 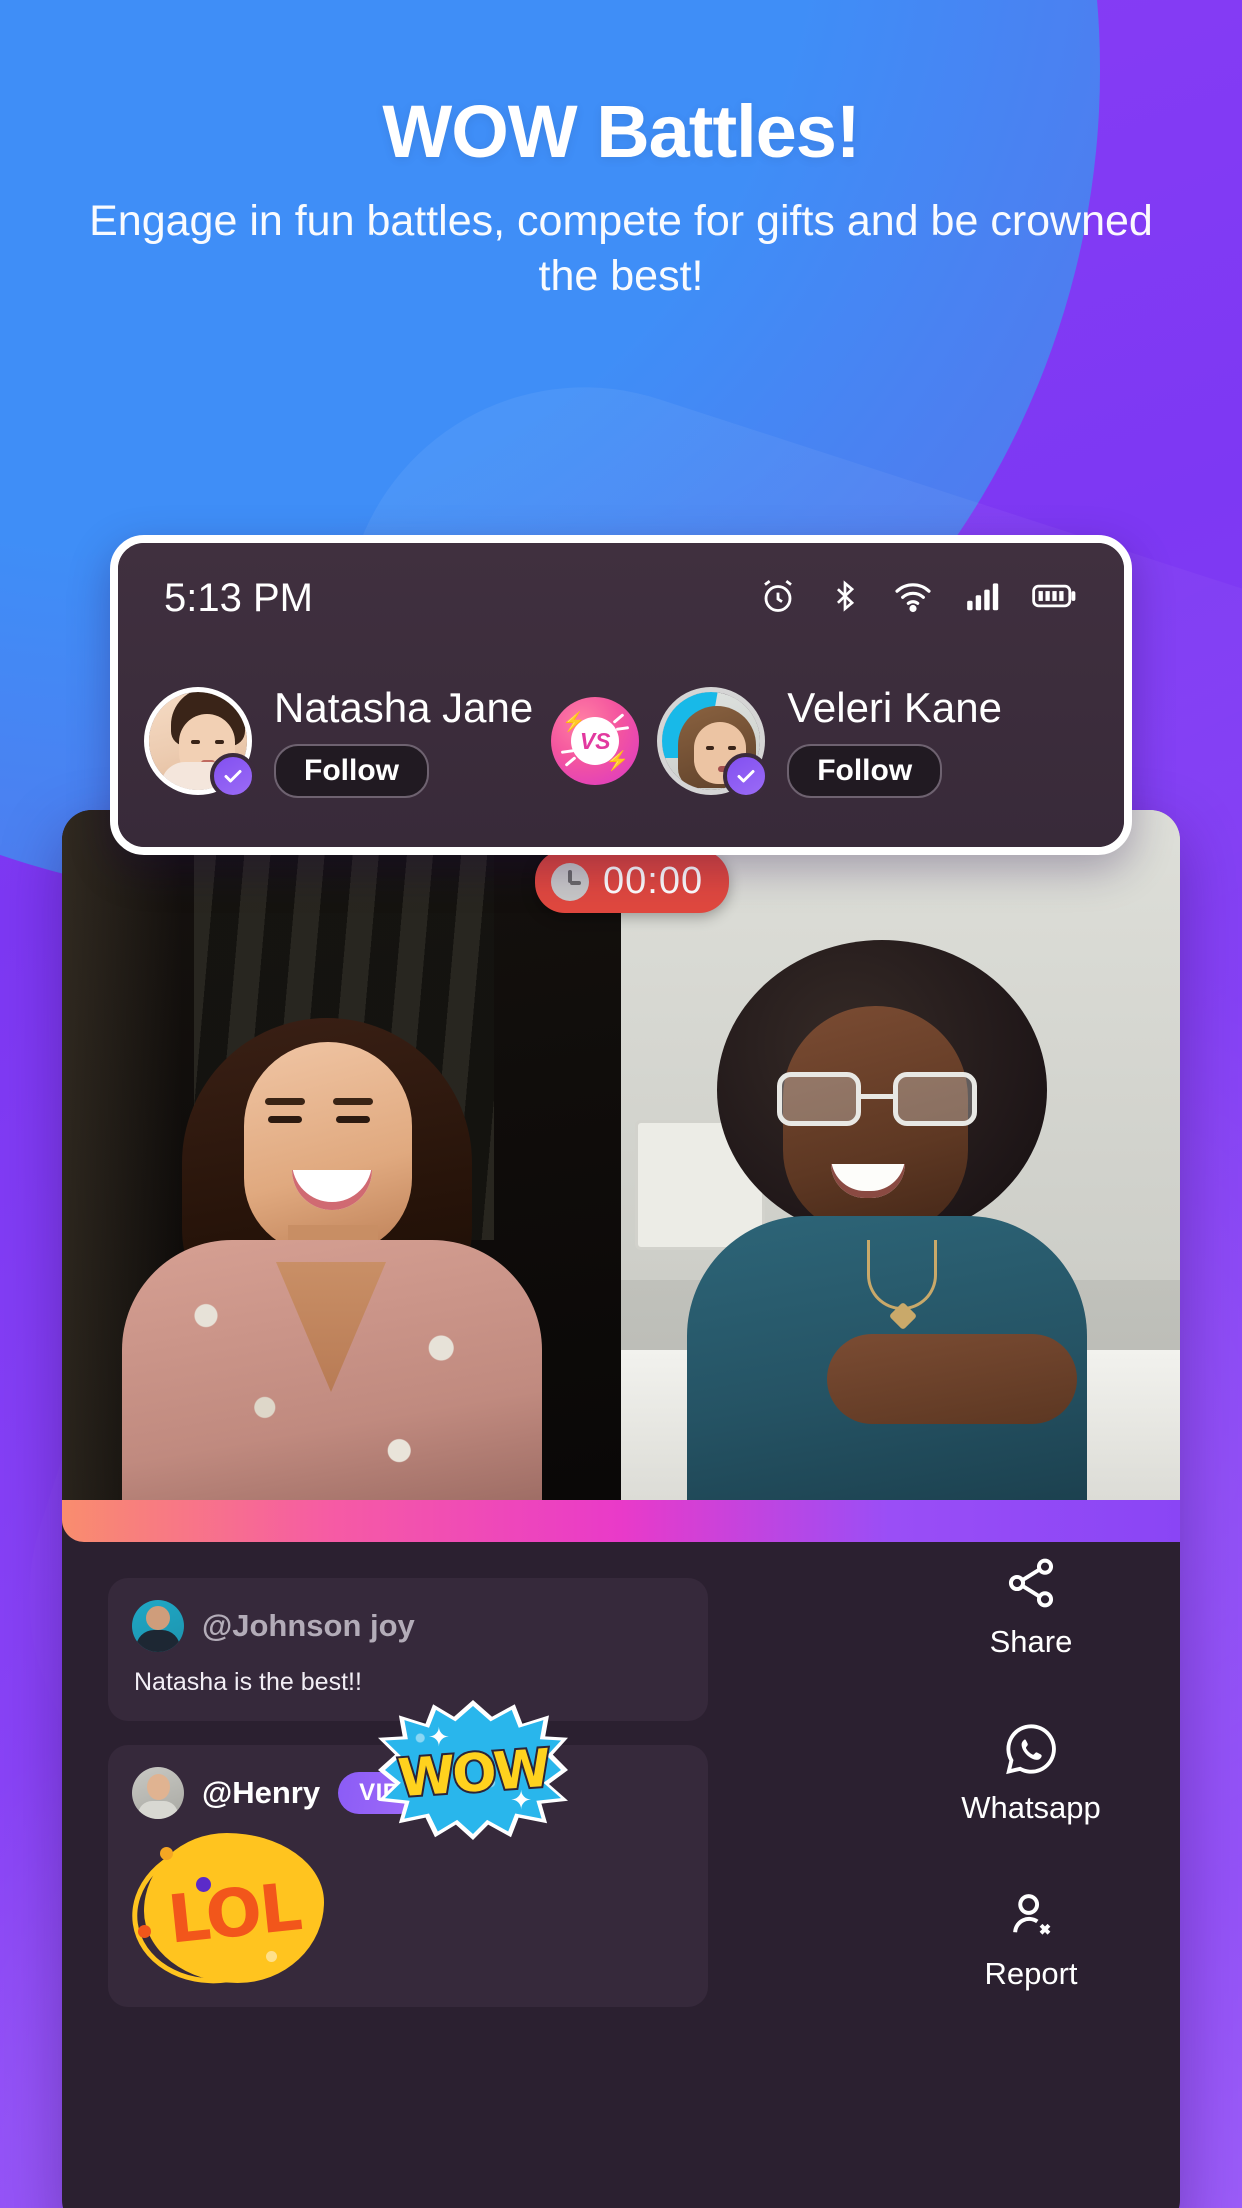 What do you see at coordinates (261, 1793) in the screenshot?
I see `comment-username: @Henry` at bounding box center [261, 1793].